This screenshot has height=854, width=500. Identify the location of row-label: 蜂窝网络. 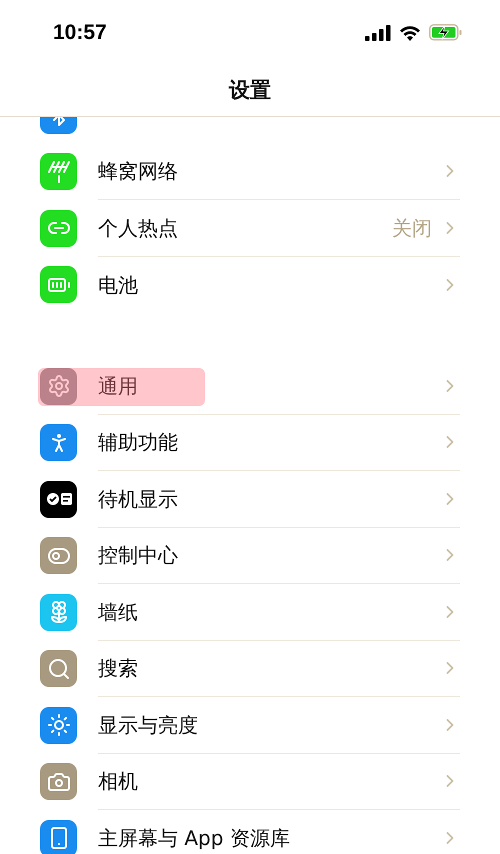
(138, 172).